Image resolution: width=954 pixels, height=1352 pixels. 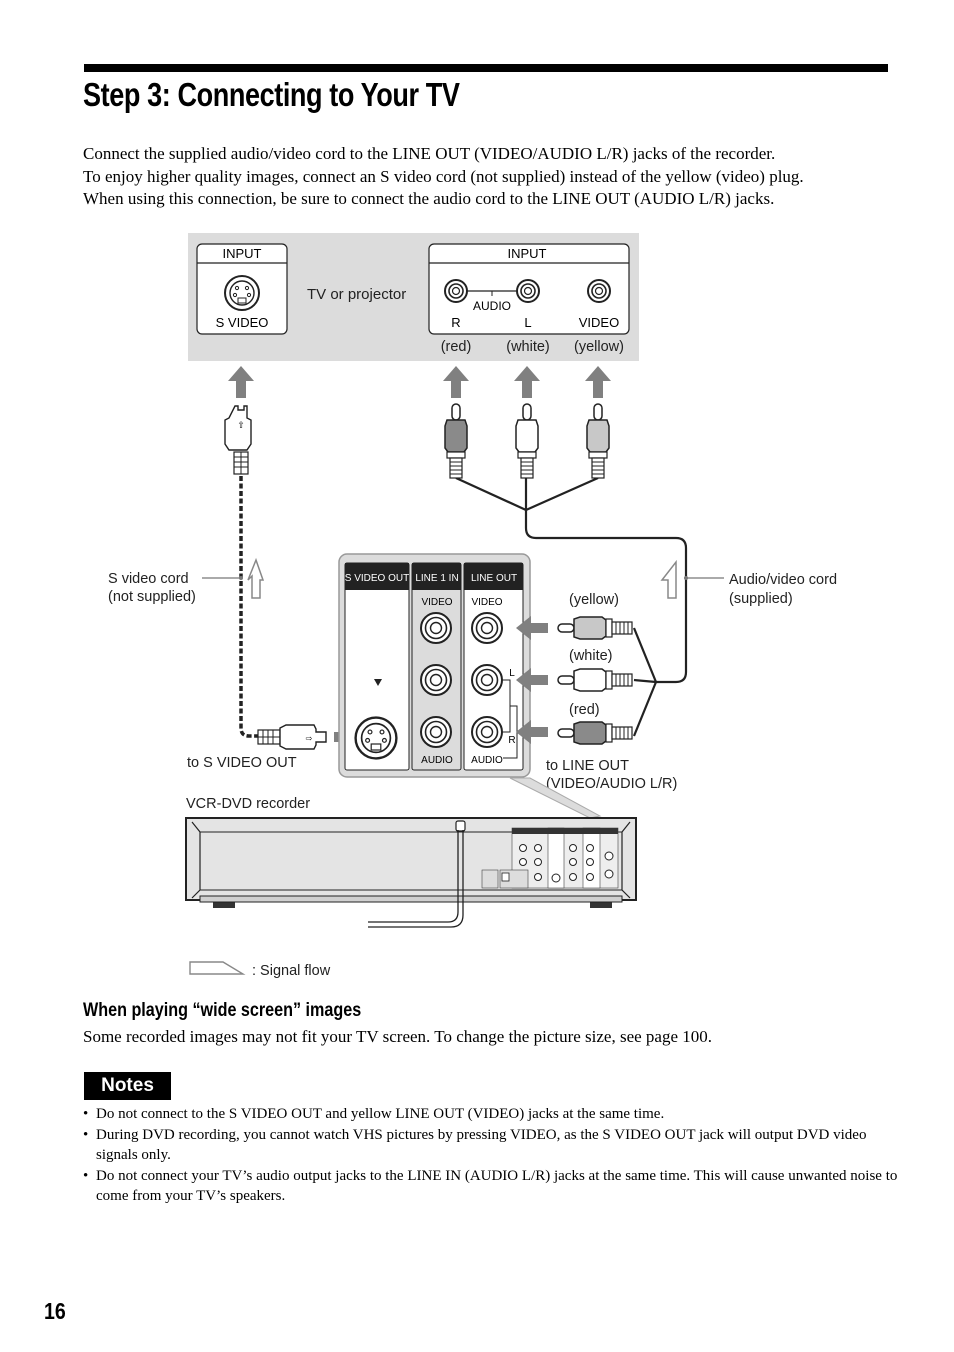 I want to click on tv-r-label: R, so click(x=455, y=322).